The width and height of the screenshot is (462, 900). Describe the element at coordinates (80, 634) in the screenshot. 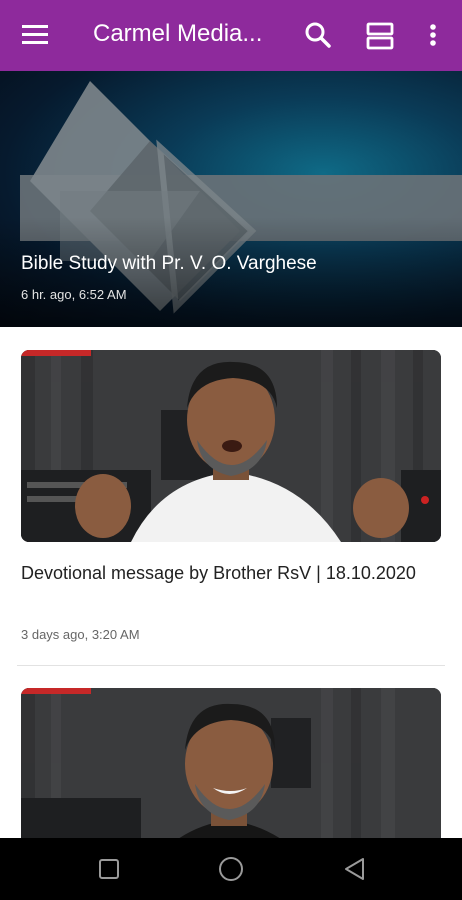

I see `video-time: 3 days ago, 3:20 AM` at that location.